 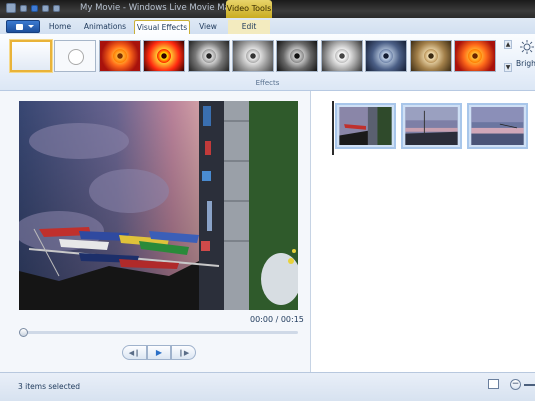 I want to click on ribbon-panel: ▲ ▼ Bright Effects, so click(x=267, y=62).